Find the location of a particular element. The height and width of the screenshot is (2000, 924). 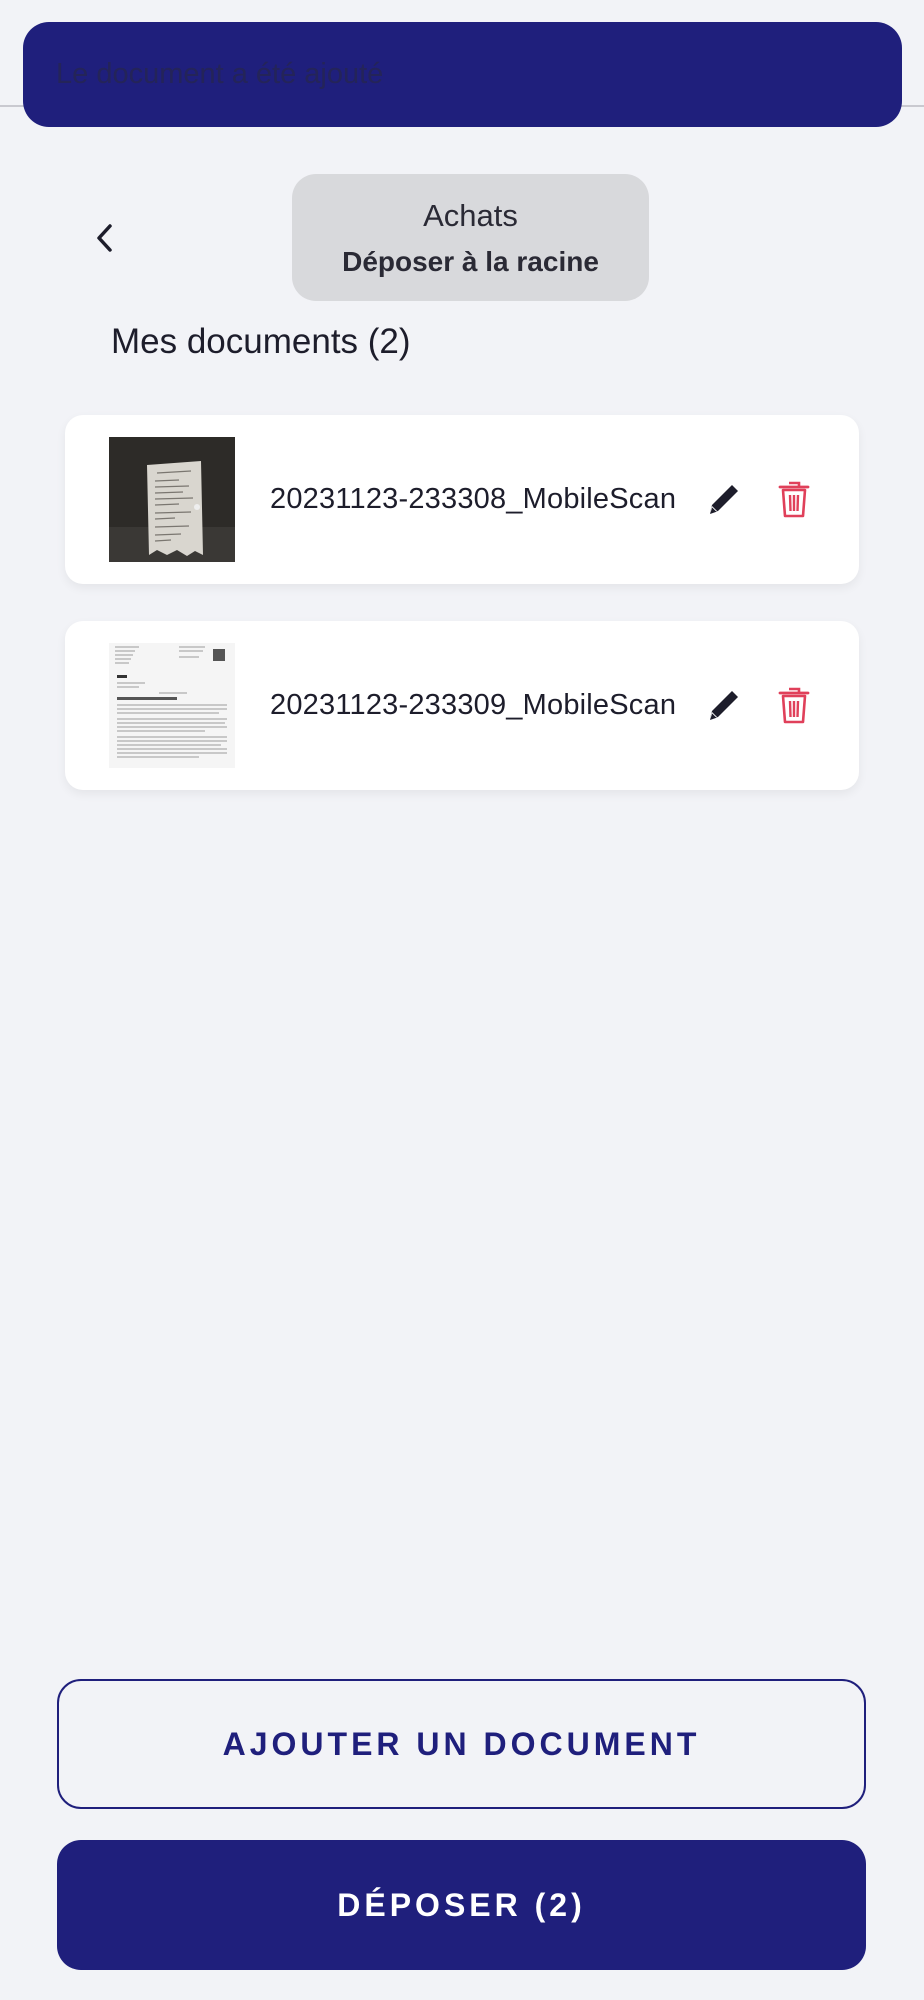

folder-action: Déposer à la racine is located at coordinates (470, 261).